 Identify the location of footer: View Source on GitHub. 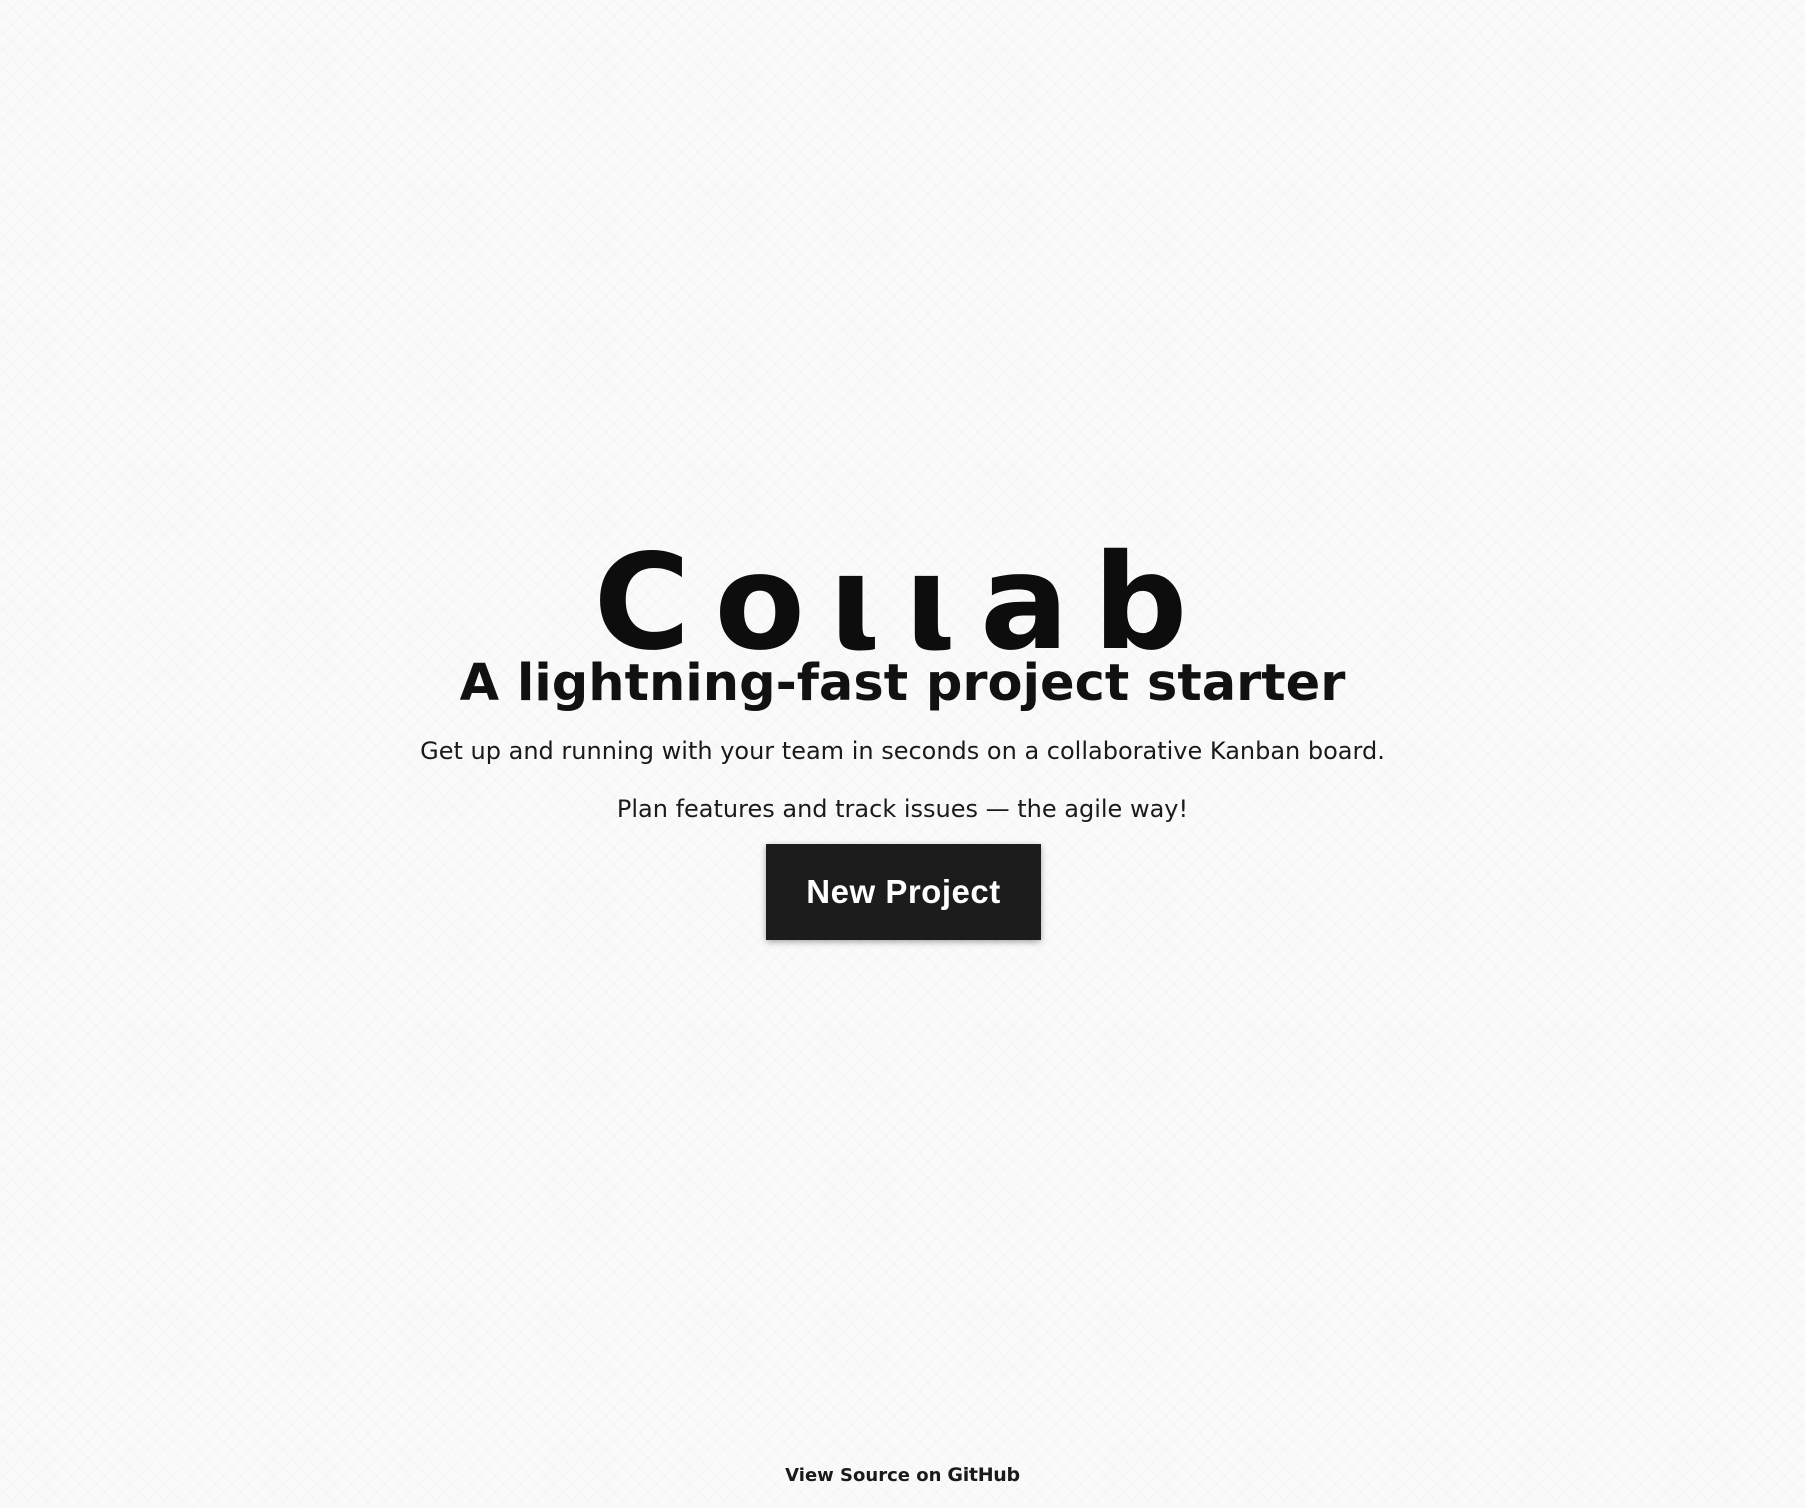
(902, 1475).